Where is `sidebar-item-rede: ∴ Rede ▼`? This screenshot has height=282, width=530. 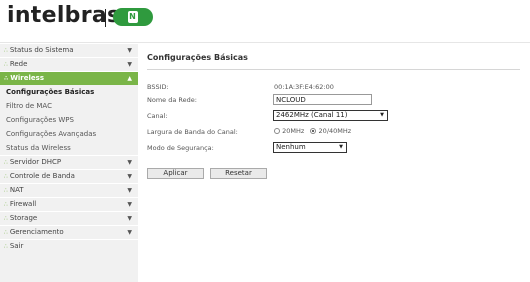 sidebar-item-rede: ∴ Rede ▼ is located at coordinates (69, 64).